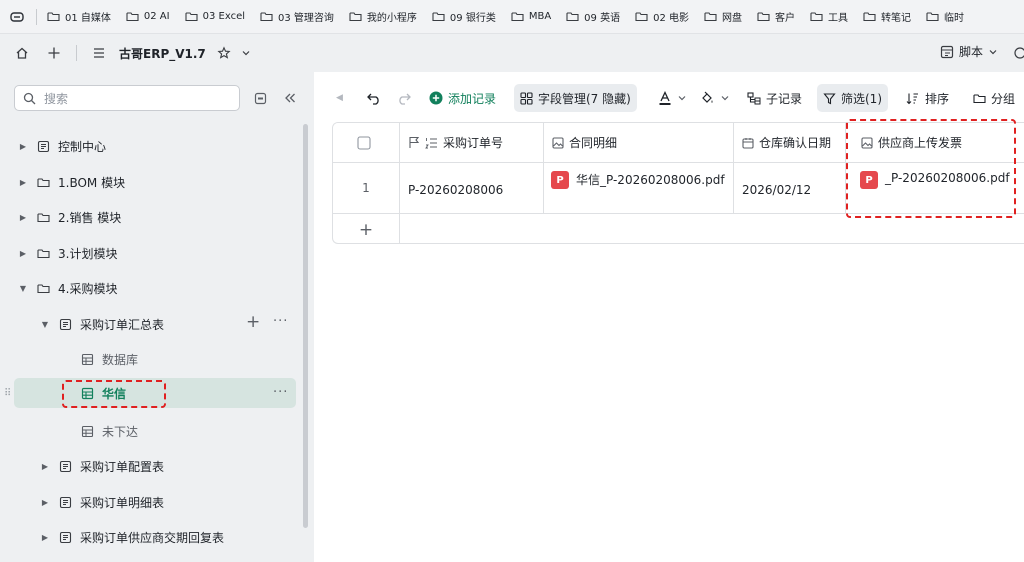 The height and width of the screenshot is (562, 1024). I want to click on bookmark-folder: 01 自媒体, so click(79, 16).